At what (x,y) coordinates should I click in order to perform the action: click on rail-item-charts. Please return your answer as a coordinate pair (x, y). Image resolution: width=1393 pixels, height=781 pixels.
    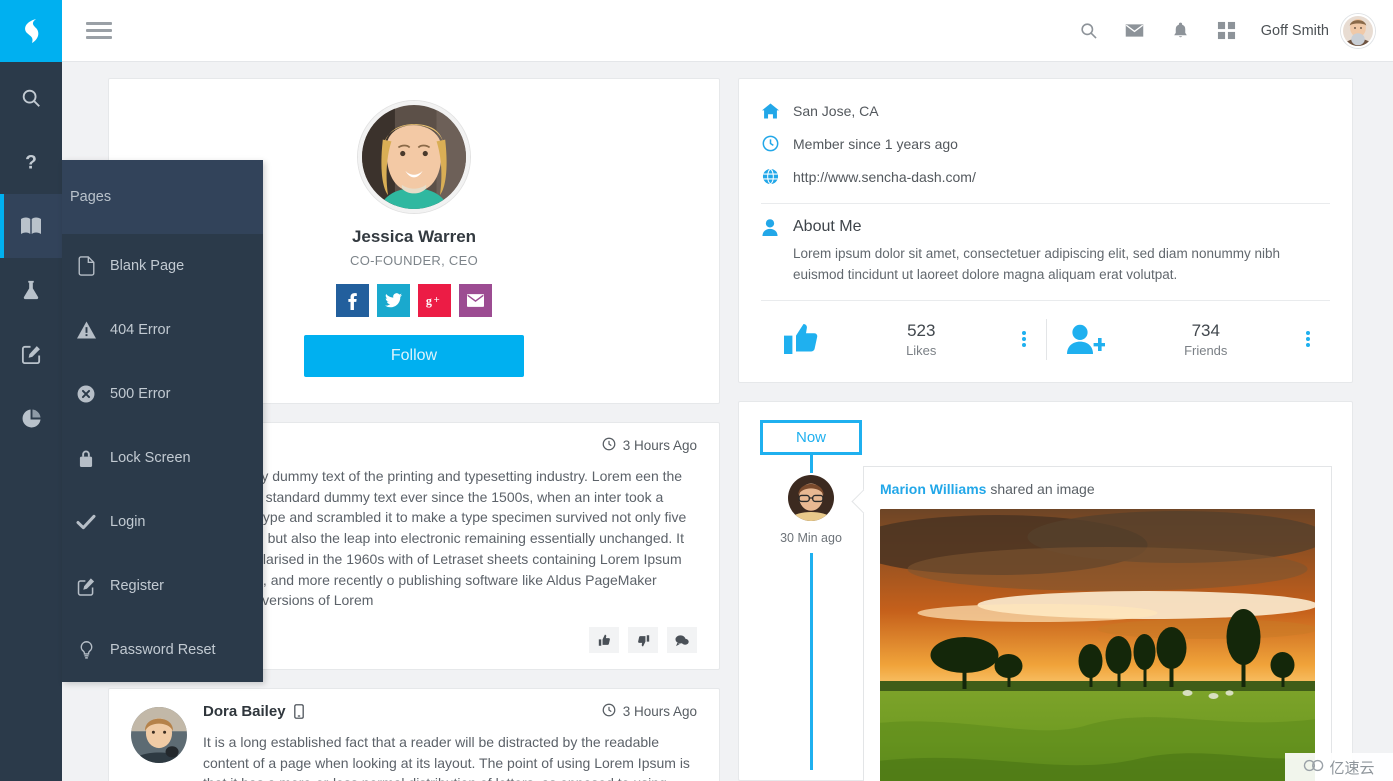
    Looking at the image, I should click on (31, 418).